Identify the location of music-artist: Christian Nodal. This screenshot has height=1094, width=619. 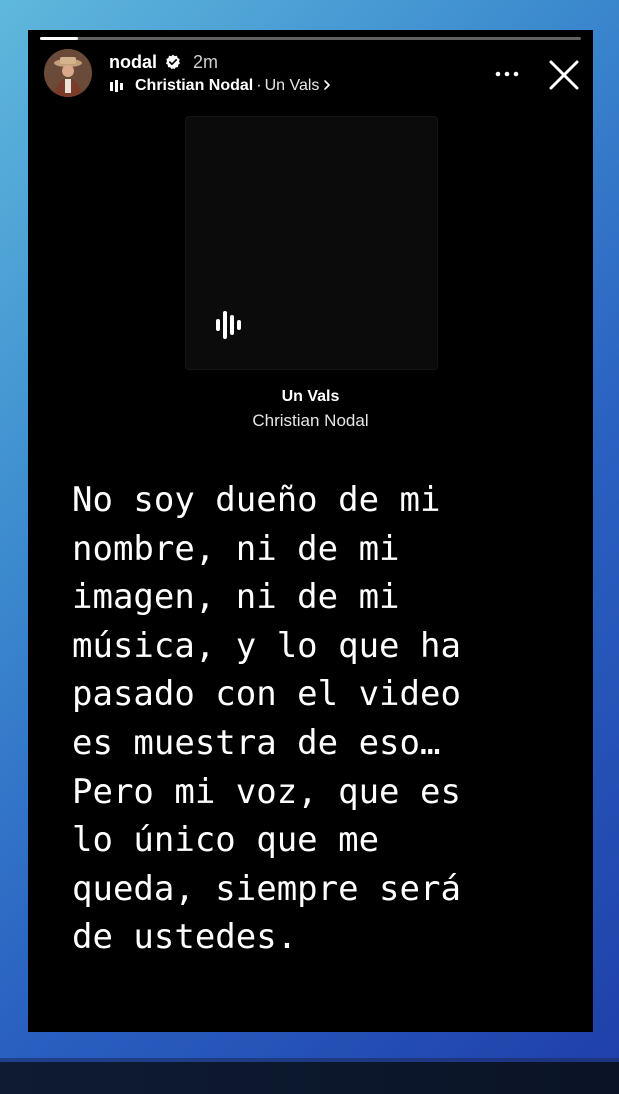
(194, 85).